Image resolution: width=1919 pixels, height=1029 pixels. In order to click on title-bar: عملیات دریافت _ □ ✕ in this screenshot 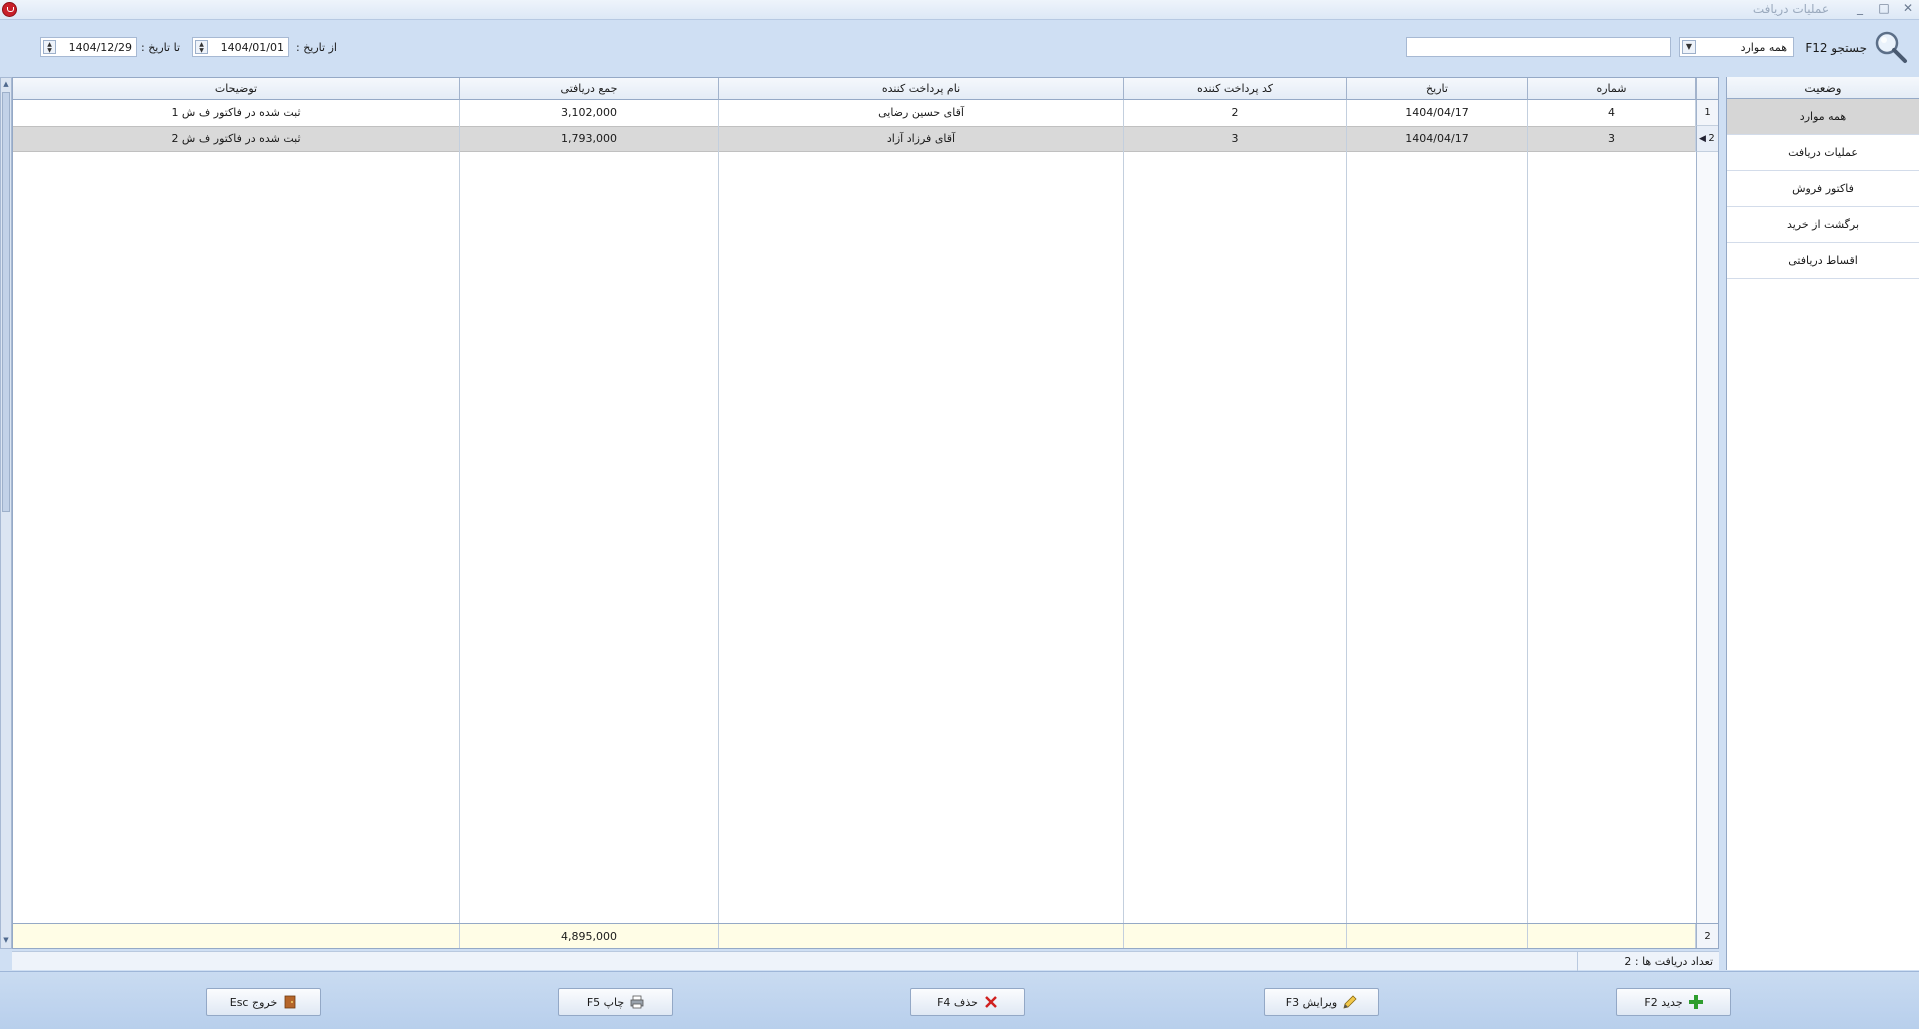, I will do `click(959, 10)`.